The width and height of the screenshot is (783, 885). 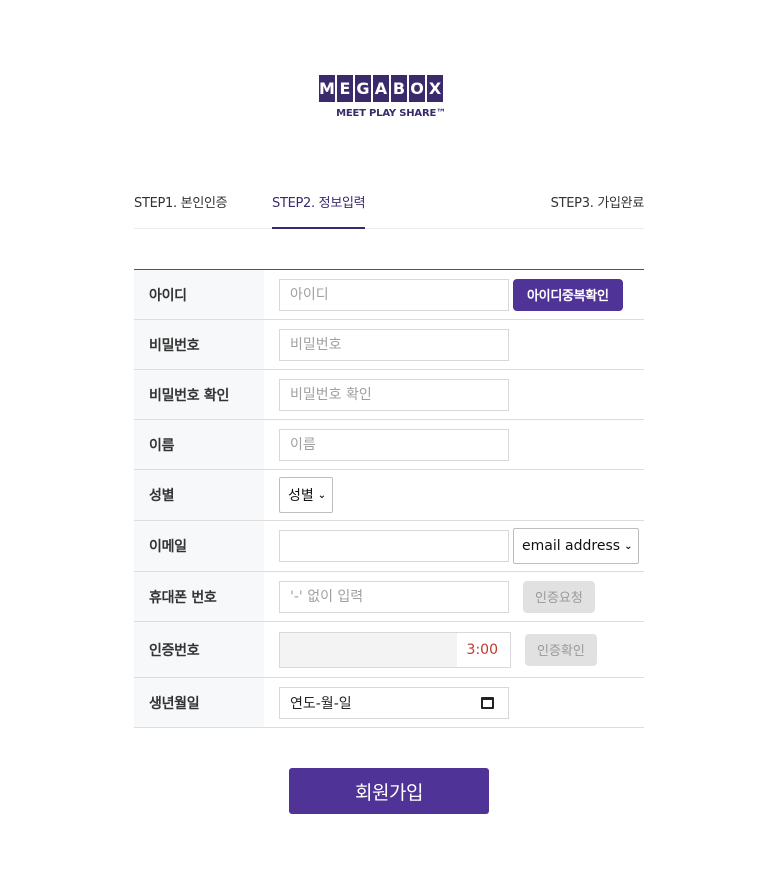 What do you see at coordinates (394, 596) in the screenshot?
I see `phone-input` at bounding box center [394, 596].